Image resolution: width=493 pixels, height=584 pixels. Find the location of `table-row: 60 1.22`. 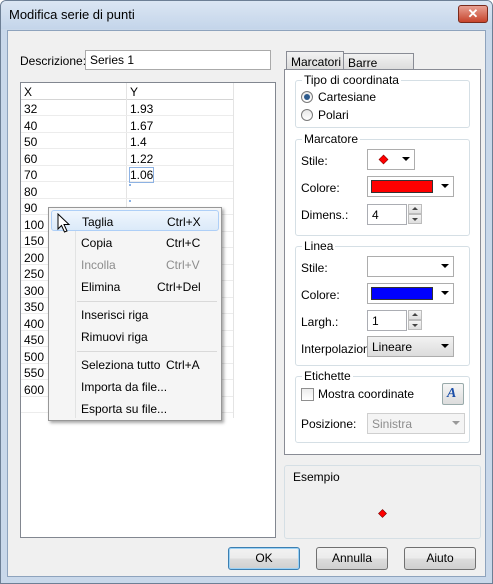

table-row: 60 1.22 is located at coordinates (127, 158).